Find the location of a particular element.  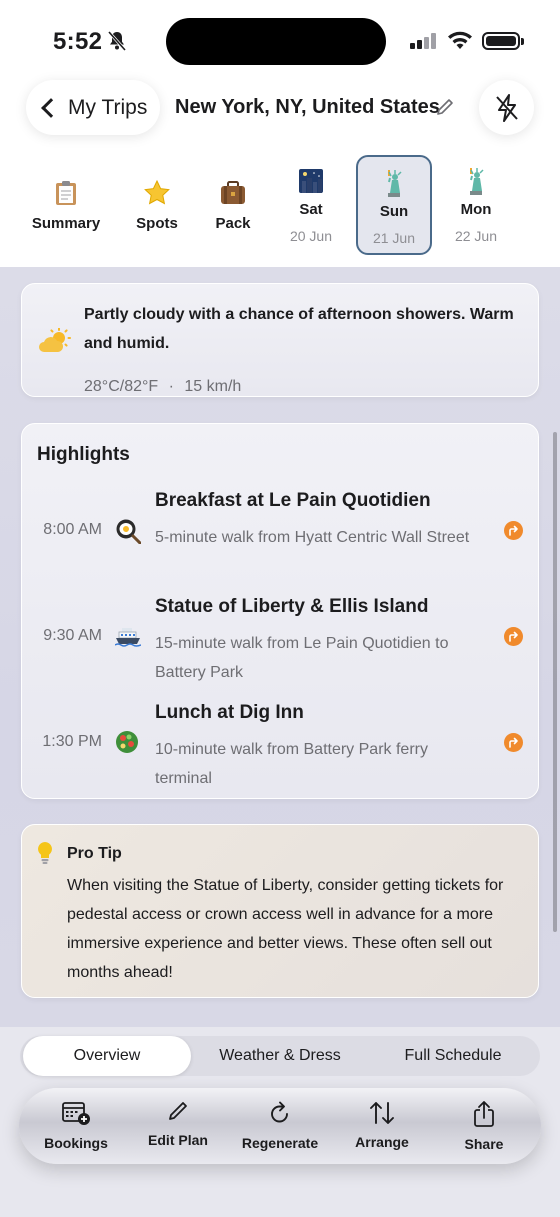

highlight-time: 1:30 PM is located at coordinates (72, 741).